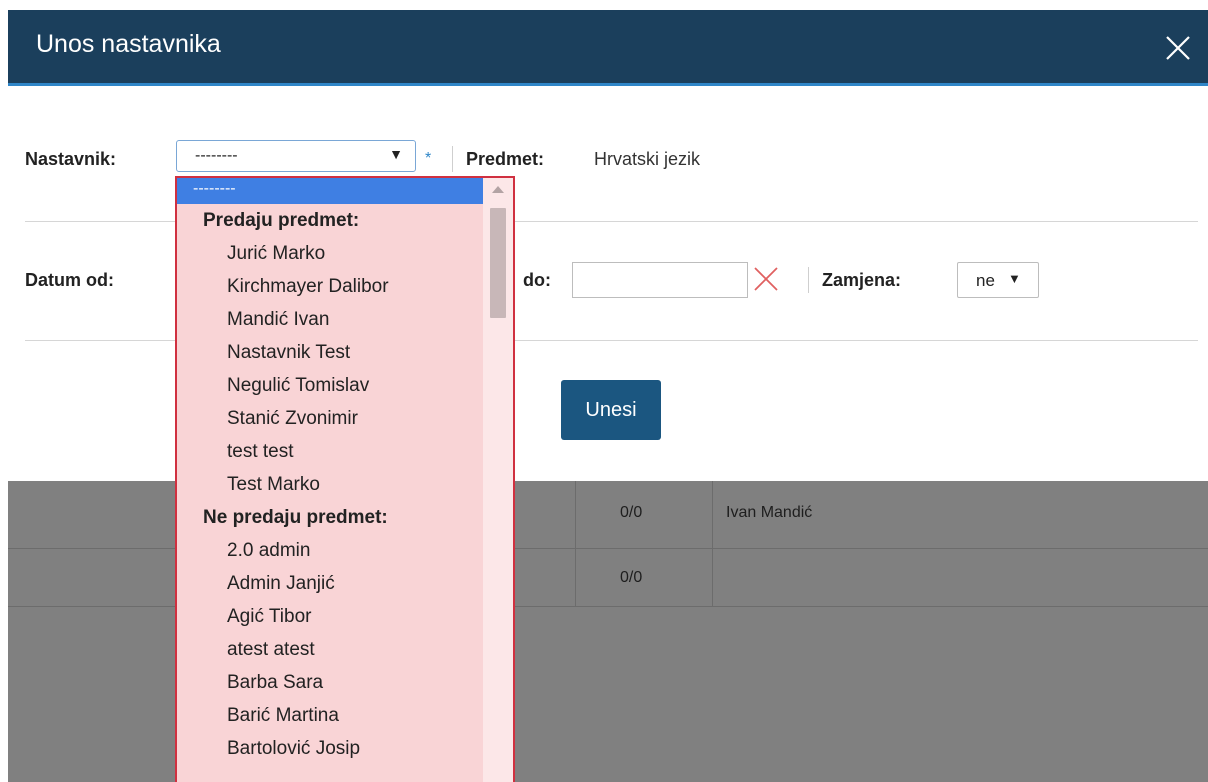 The height and width of the screenshot is (782, 1208). Describe the element at coordinates (330, 550) in the screenshot. I see `dropdown-option: 2.0 admin` at that location.